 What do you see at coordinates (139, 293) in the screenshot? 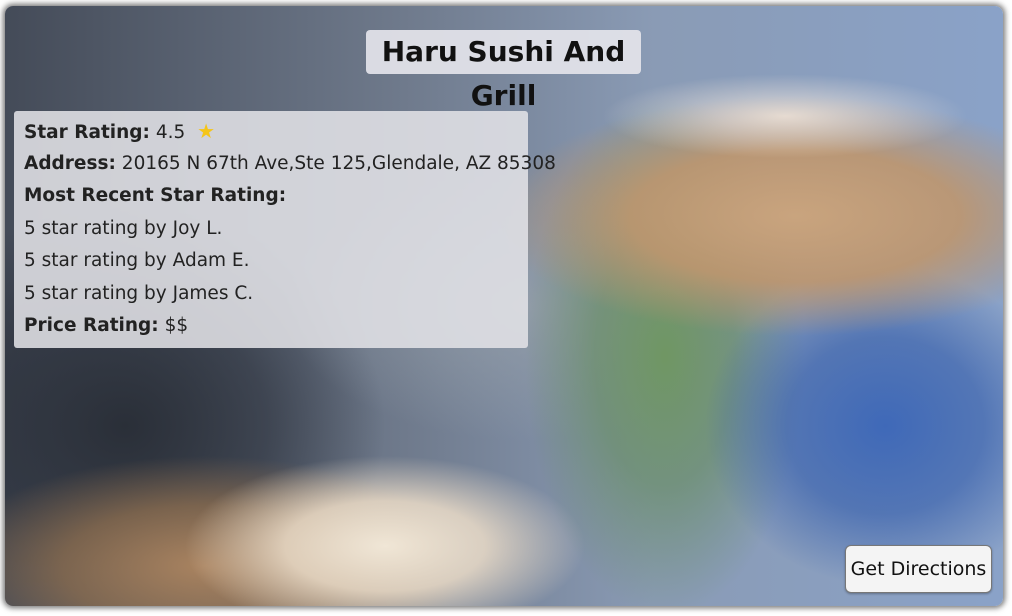
I see `recent-rating-item: 5 star rating by James C.` at bounding box center [139, 293].